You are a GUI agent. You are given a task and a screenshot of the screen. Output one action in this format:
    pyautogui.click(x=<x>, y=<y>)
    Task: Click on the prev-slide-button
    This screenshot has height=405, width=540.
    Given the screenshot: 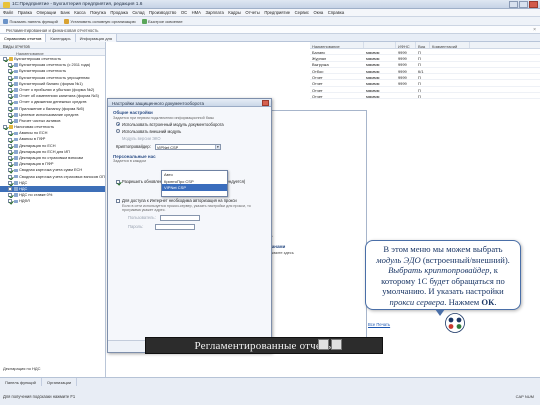 What is the action you would take?
    pyautogui.click(x=323, y=344)
    